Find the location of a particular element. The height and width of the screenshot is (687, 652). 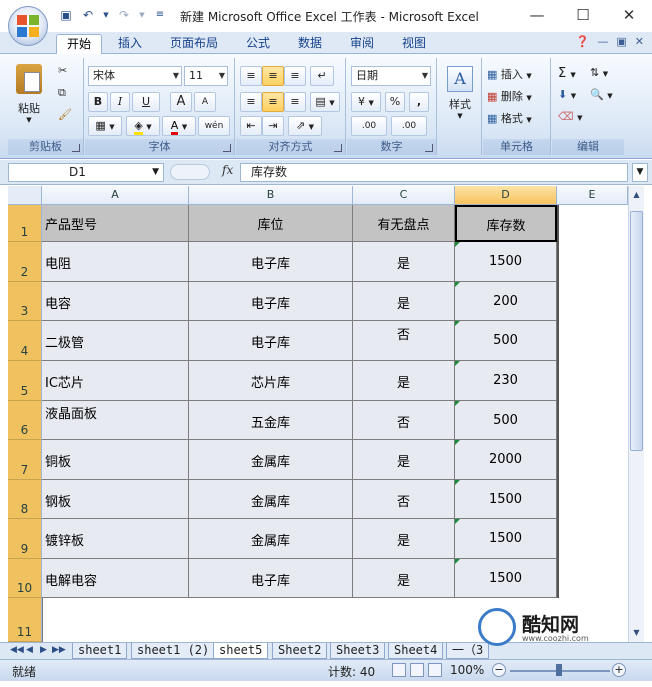

font-launcher-icon is located at coordinates (227, 148).